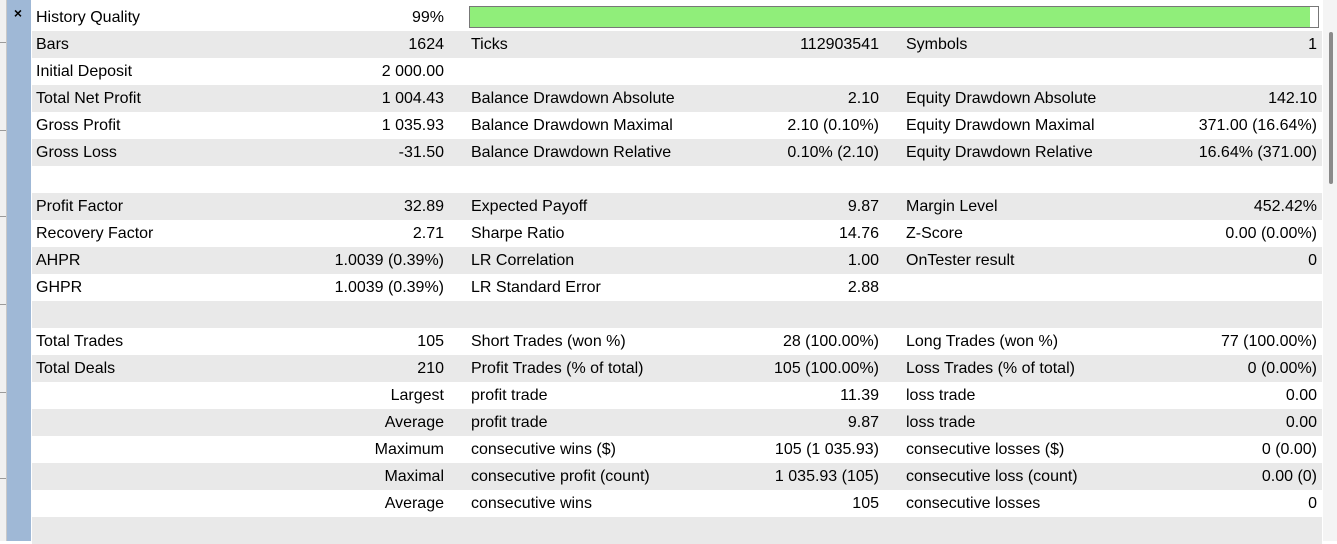 The height and width of the screenshot is (544, 1337). Describe the element at coordinates (423, 206) in the screenshot. I see `metric-value-1: 32.89` at that location.